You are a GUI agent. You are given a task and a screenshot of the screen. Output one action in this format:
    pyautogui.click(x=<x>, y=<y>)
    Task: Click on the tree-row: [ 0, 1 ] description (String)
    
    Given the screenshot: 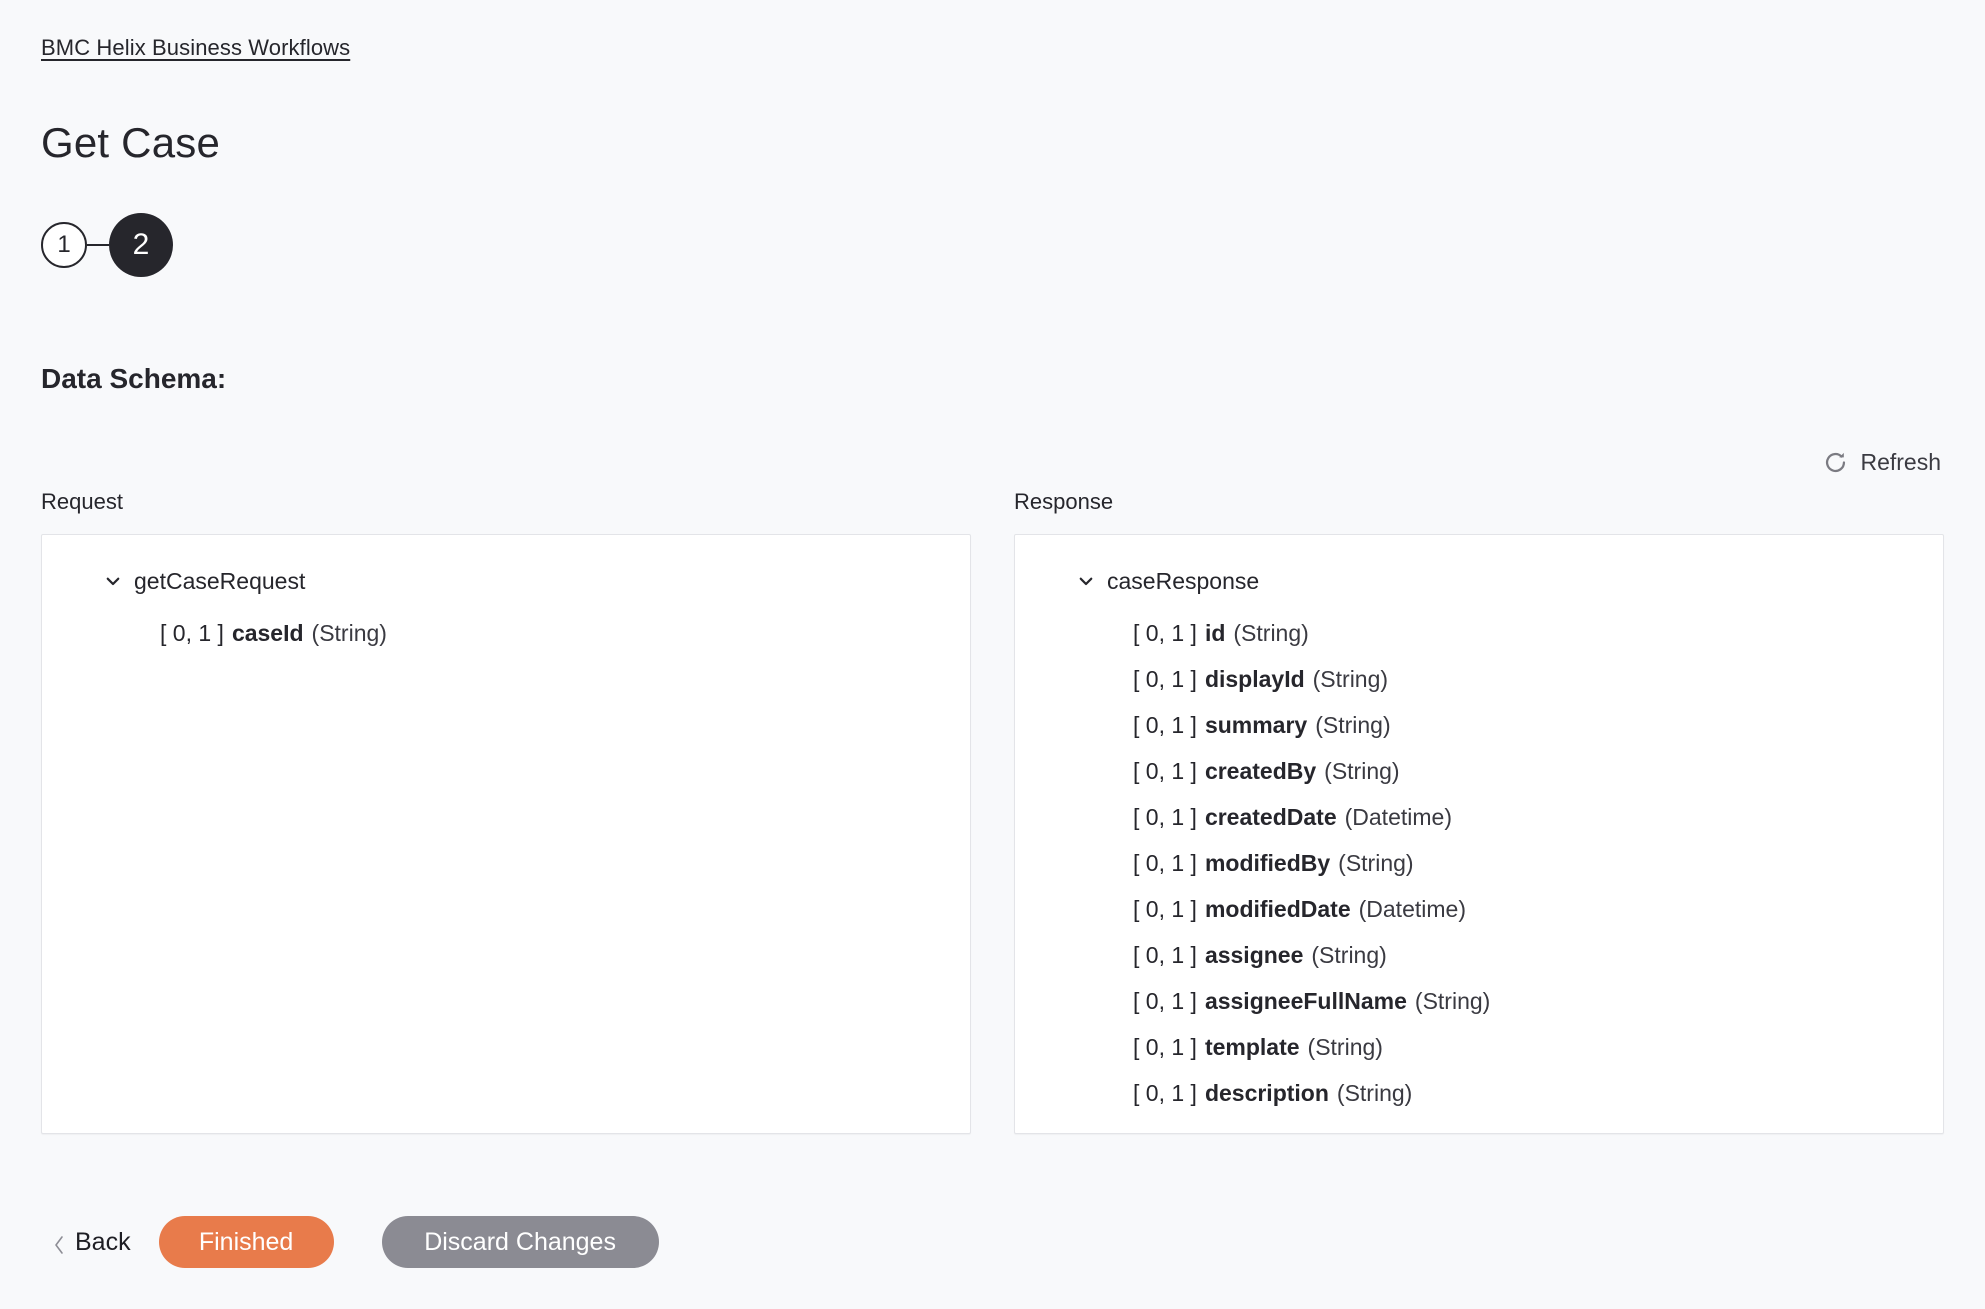 What is the action you would take?
    pyautogui.click(x=1479, y=1093)
    